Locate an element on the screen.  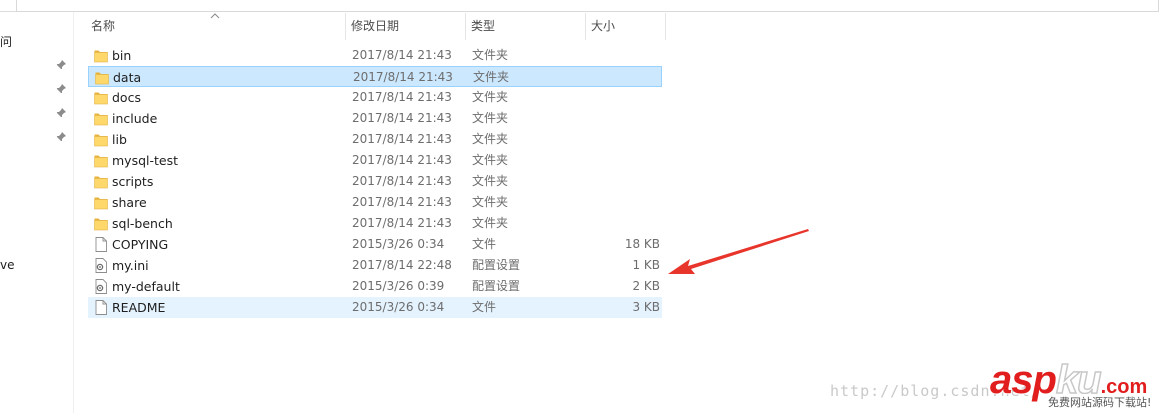
file-row: include 2017/8/14 21:43 文件夹 is located at coordinates (375, 118).